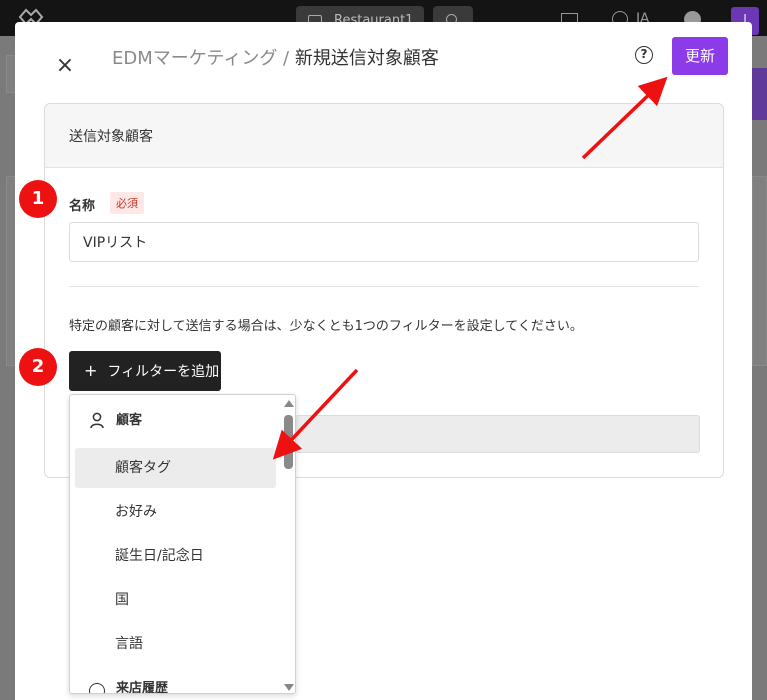  I want to click on menu-item-country: 国, so click(175, 600).